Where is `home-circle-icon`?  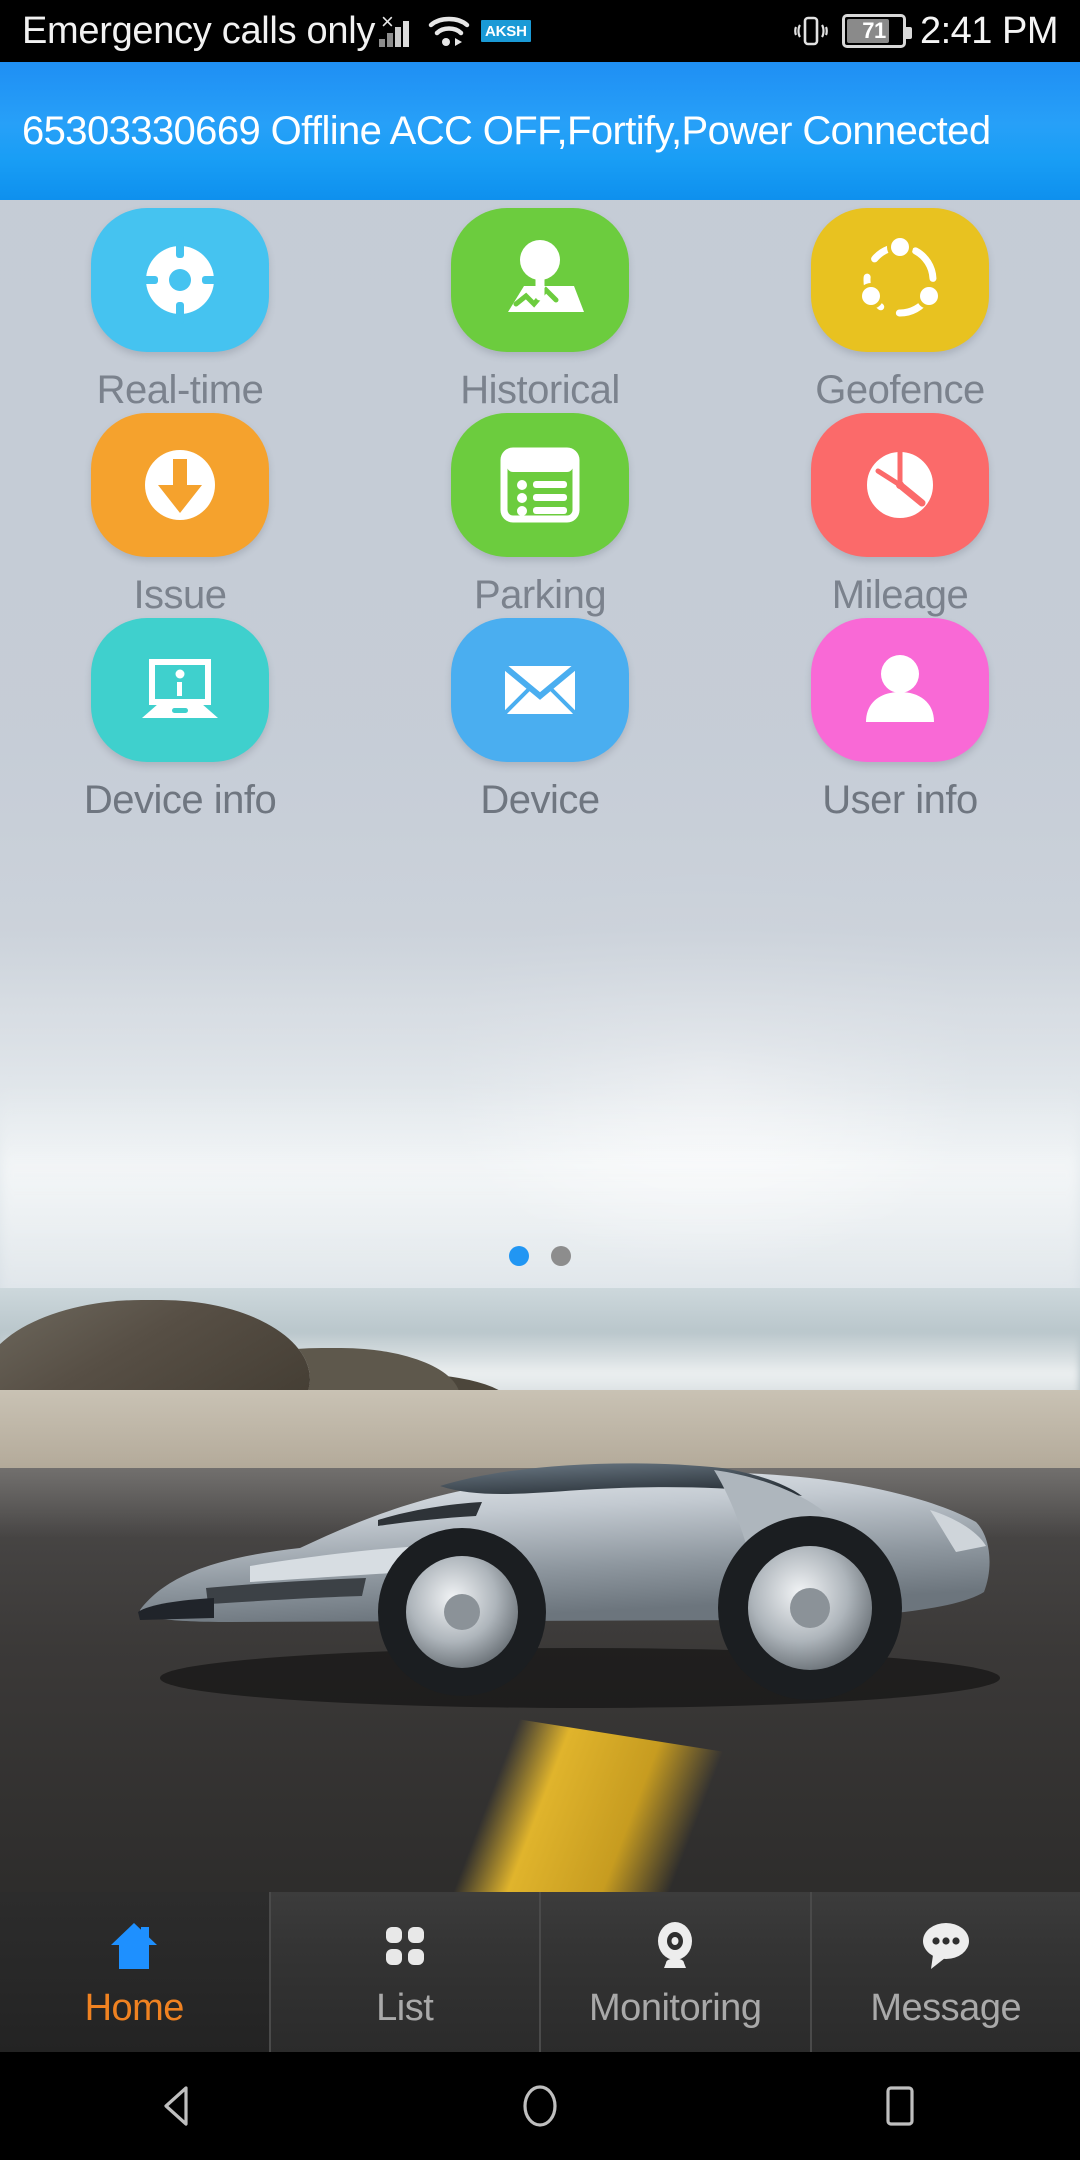
home-circle-icon is located at coordinates (540, 2106).